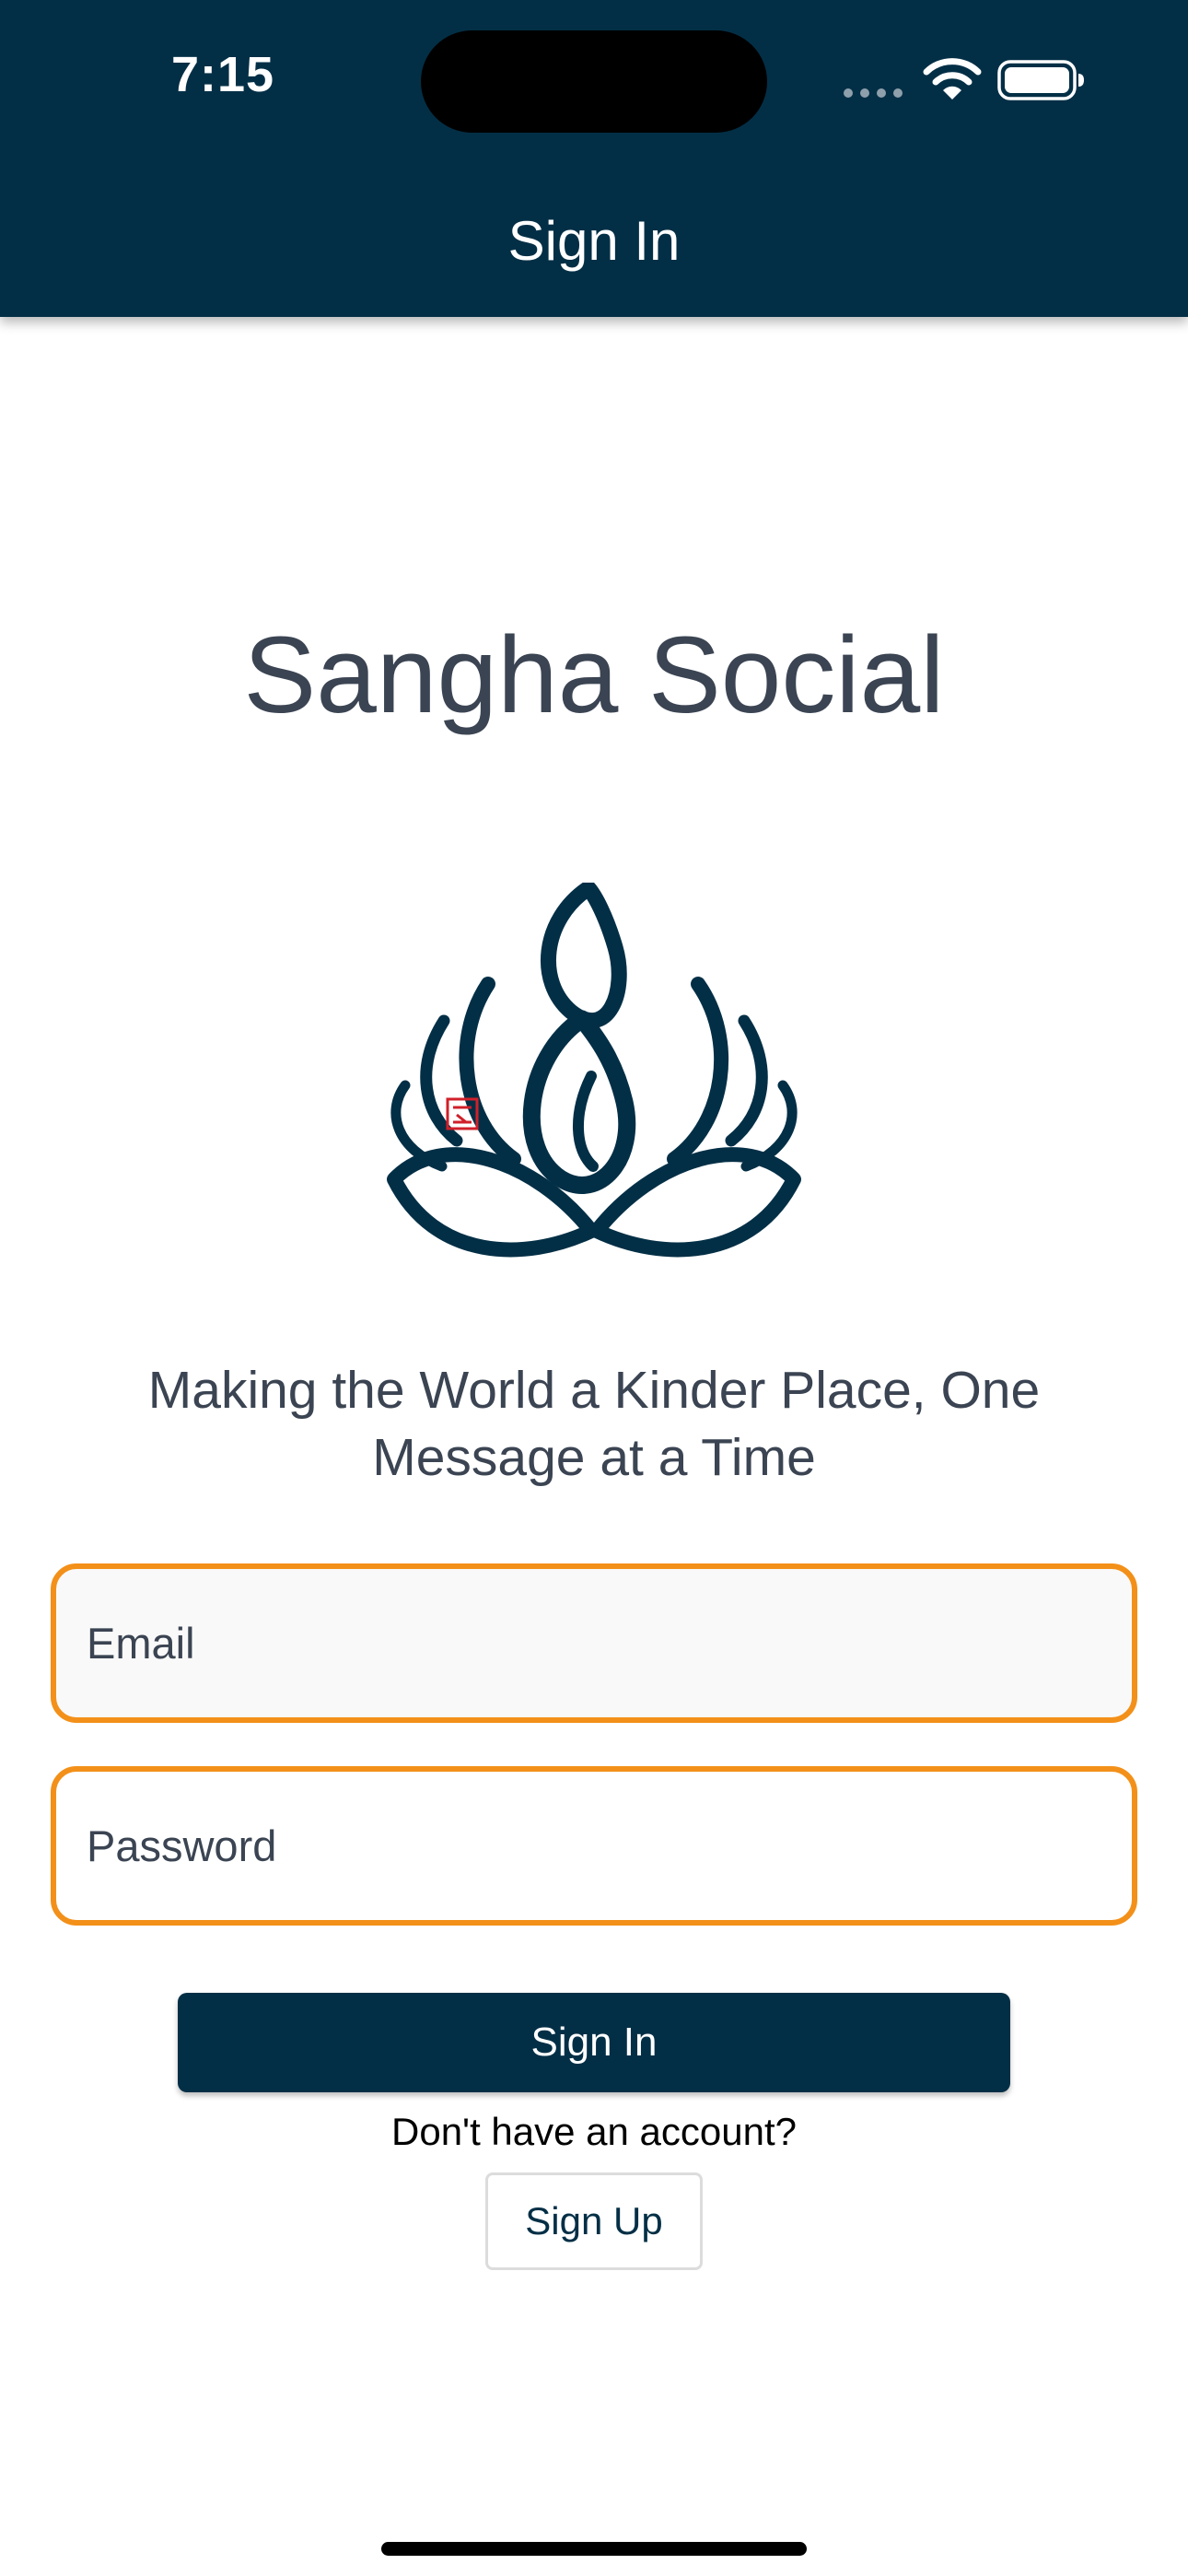 The height and width of the screenshot is (2576, 1188). I want to click on sign-in-button: Sign In, so click(594, 2043).